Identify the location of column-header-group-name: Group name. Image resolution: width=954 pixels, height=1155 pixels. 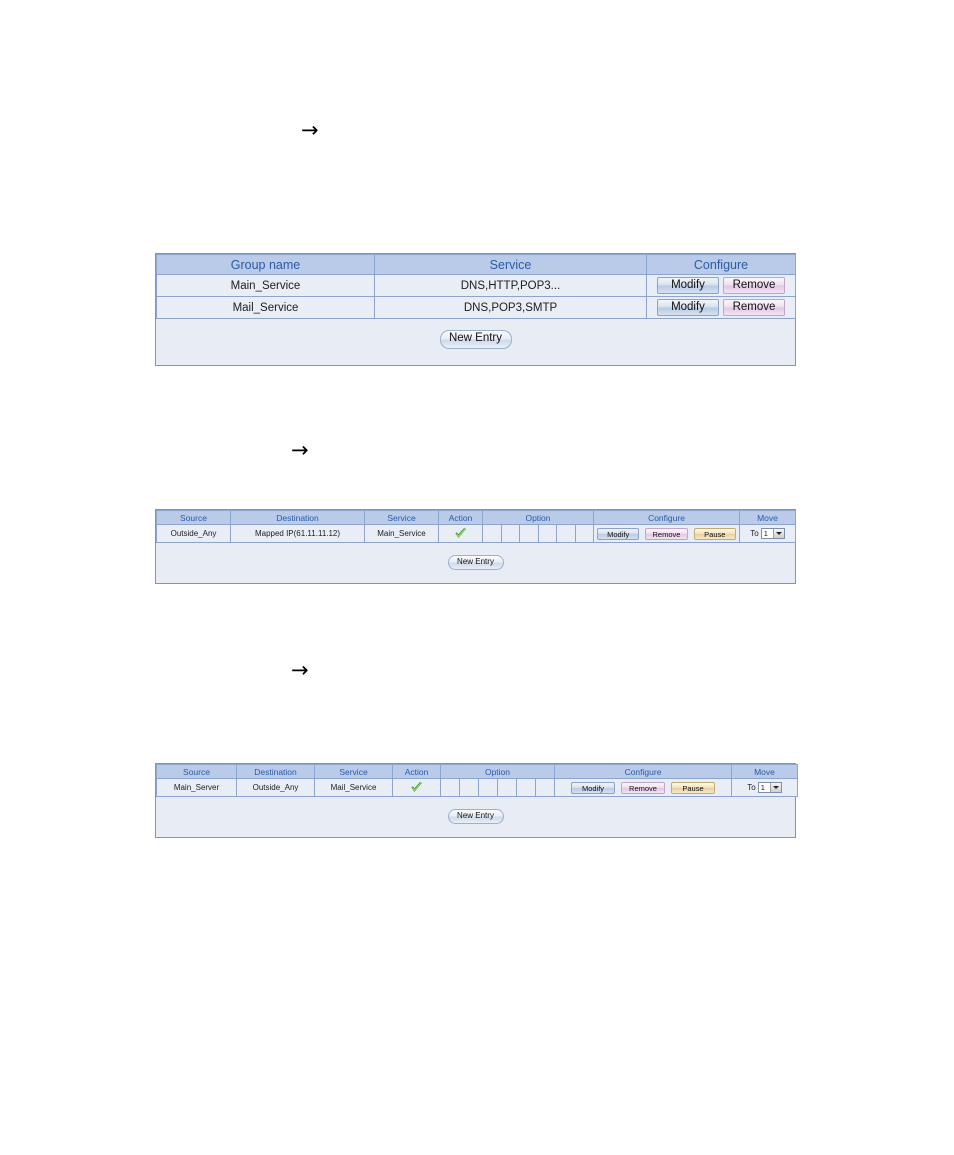
(265, 264).